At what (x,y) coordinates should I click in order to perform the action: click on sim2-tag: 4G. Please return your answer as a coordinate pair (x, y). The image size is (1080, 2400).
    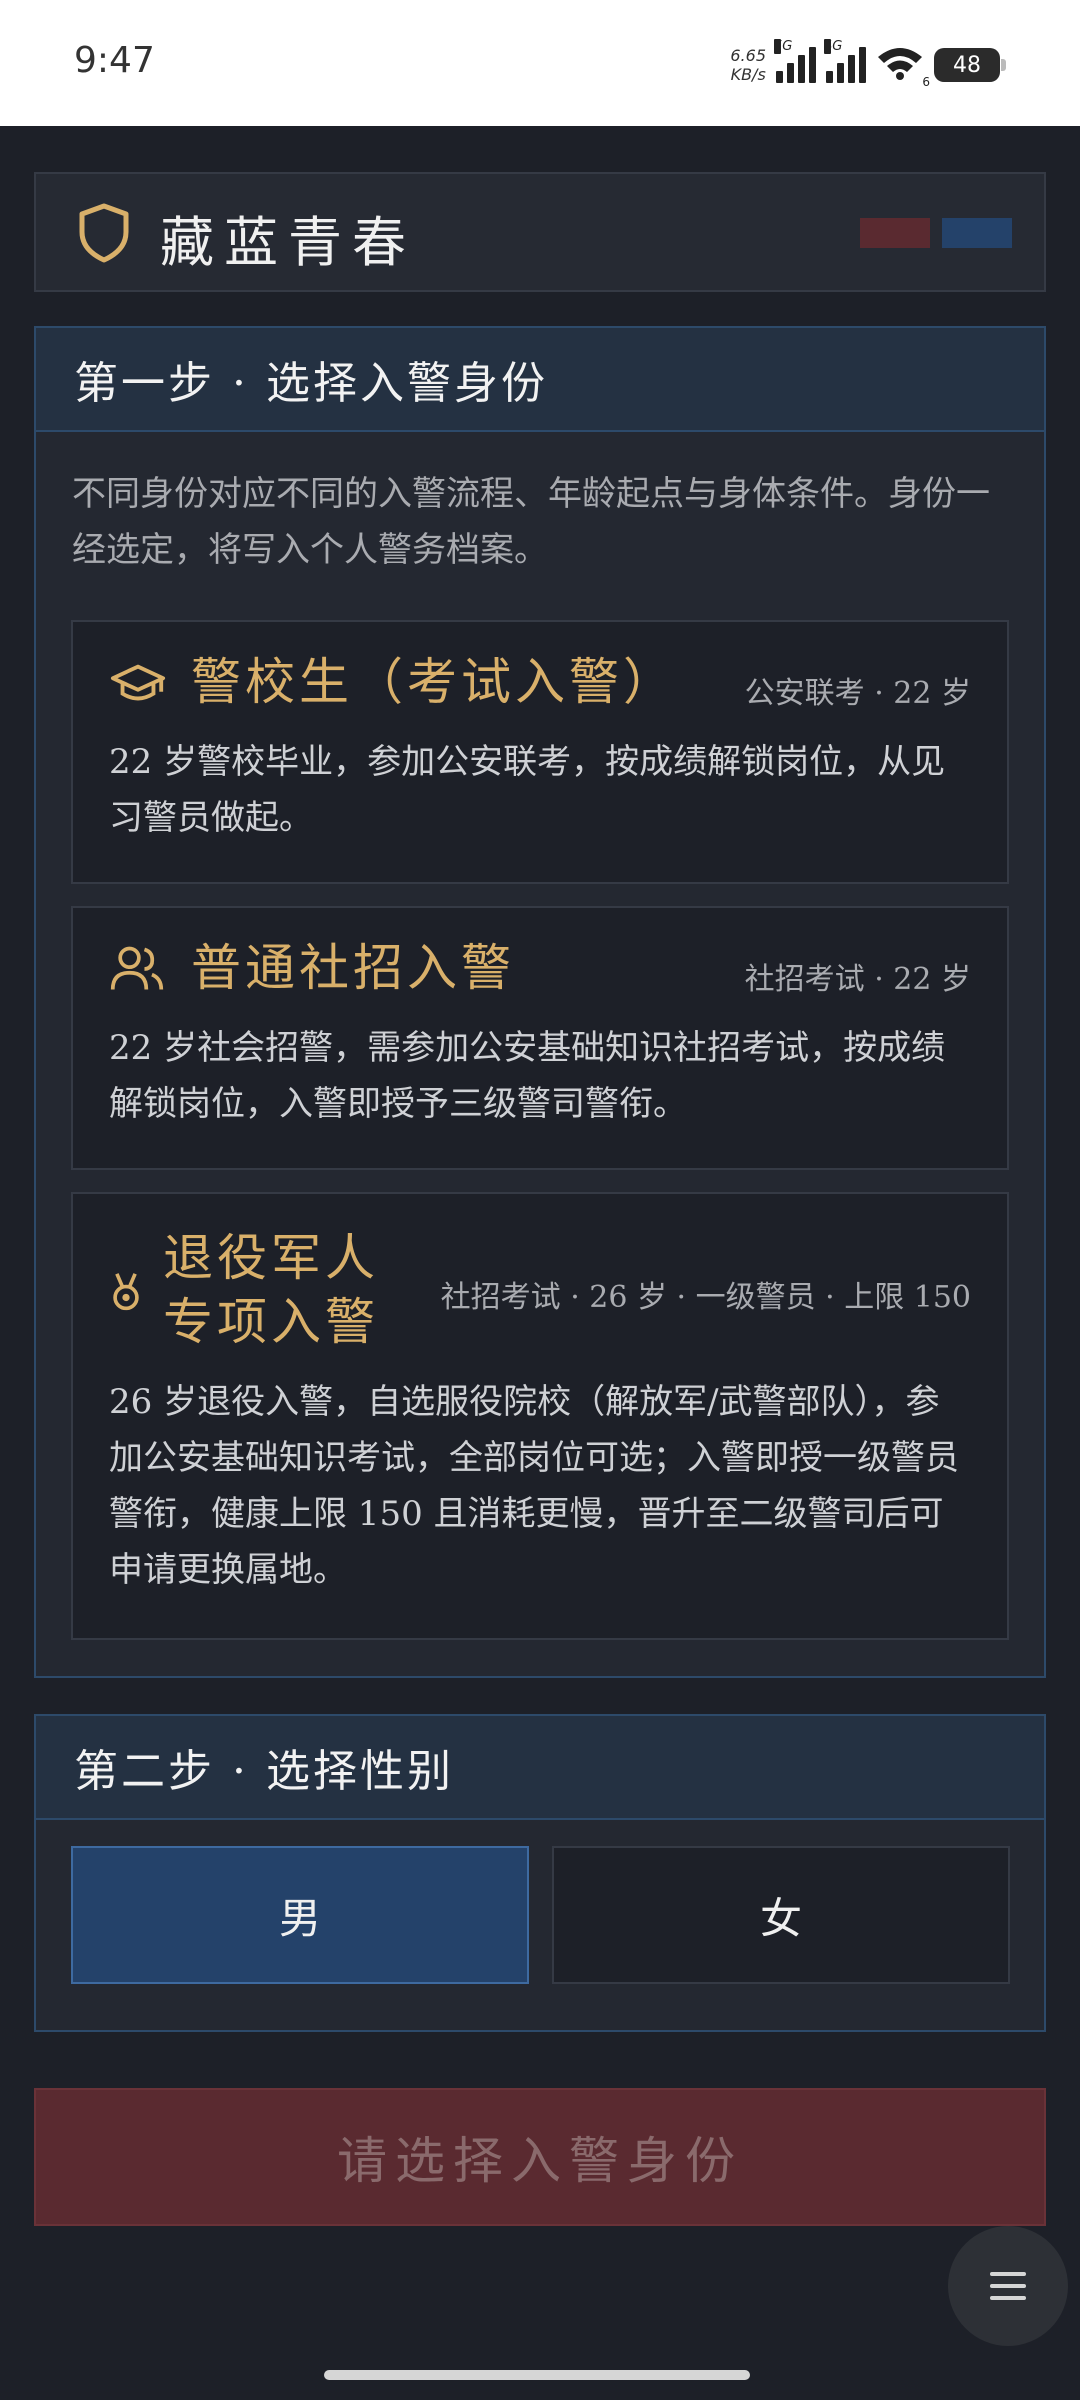
    Looking at the image, I should click on (833, 46).